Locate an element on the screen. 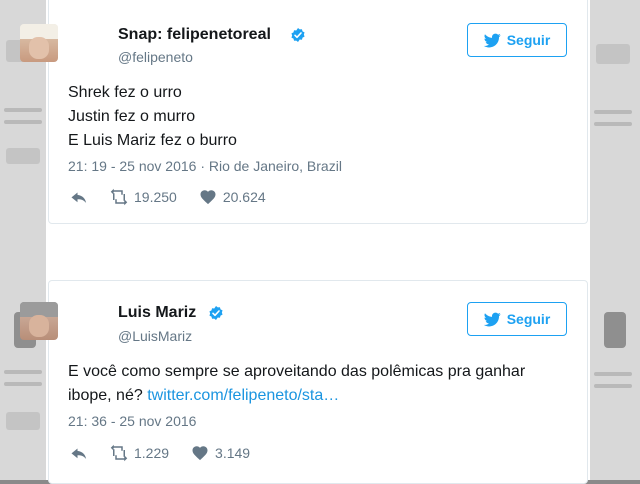 This screenshot has height=484, width=640. retweet-button: 1.229 is located at coordinates (139, 453).